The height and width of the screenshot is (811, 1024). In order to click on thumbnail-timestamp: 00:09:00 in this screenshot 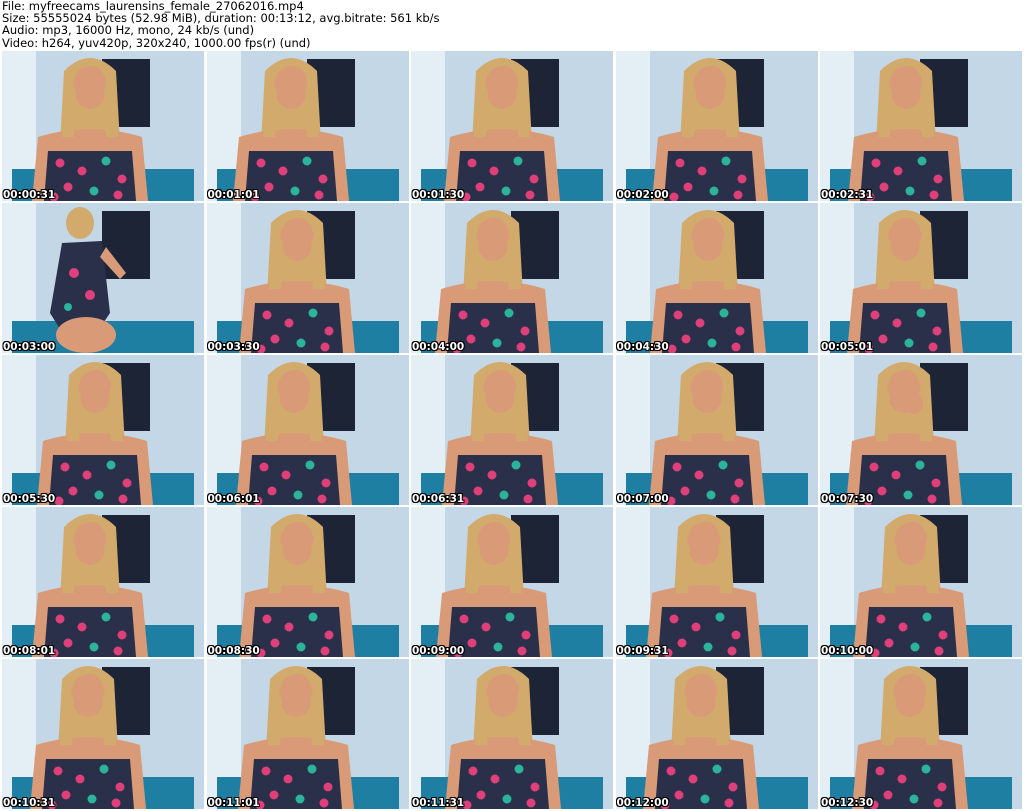, I will do `click(438, 651)`.